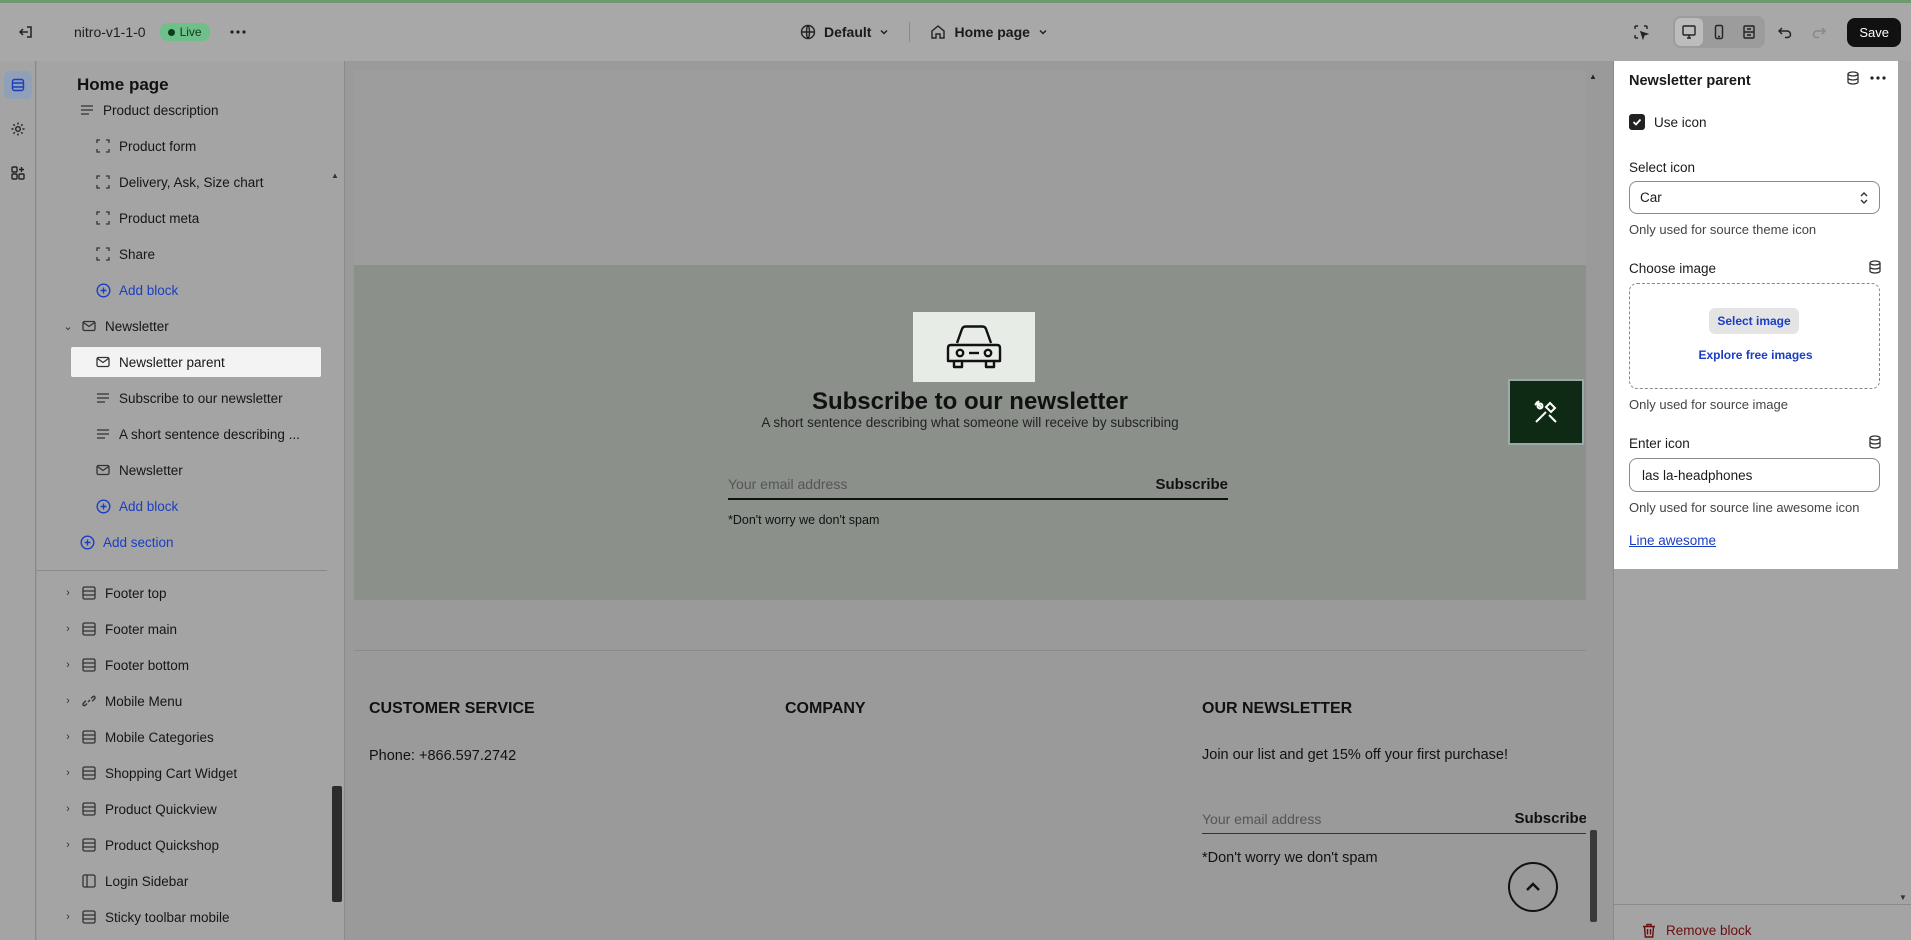 The height and width of the screenshot is (940, 1911). I want to click on remove-block-button: Remove block, so click(1697, 930).